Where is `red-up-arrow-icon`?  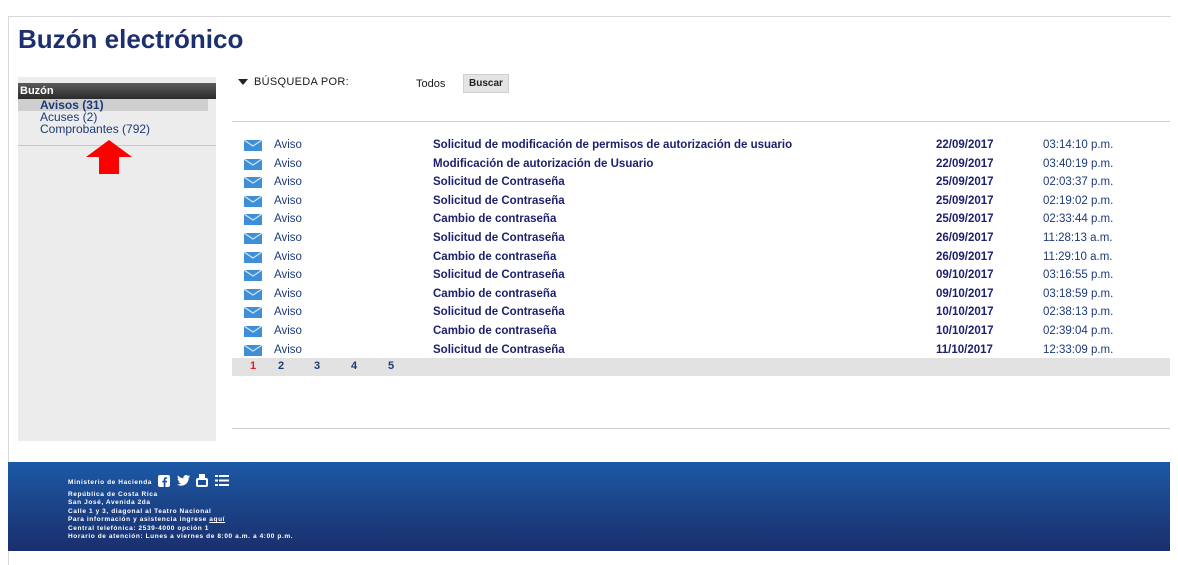
red-up-arrow-icon is located at coordinates (109, 157).